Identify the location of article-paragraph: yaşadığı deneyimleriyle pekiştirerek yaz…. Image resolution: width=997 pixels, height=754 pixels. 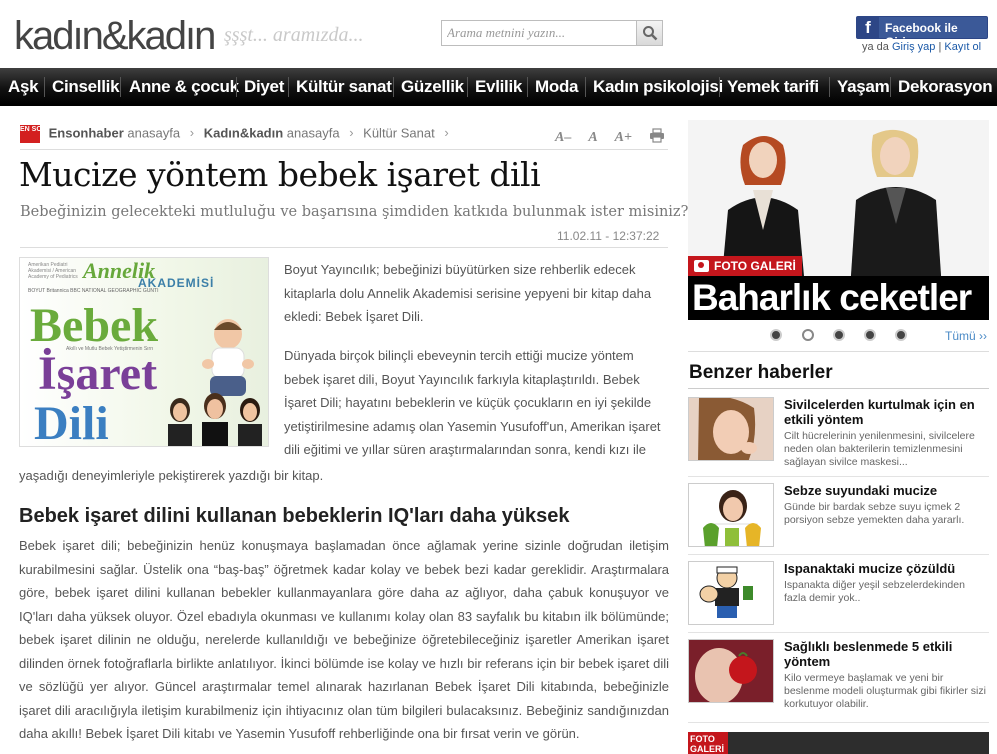
(171, 475).